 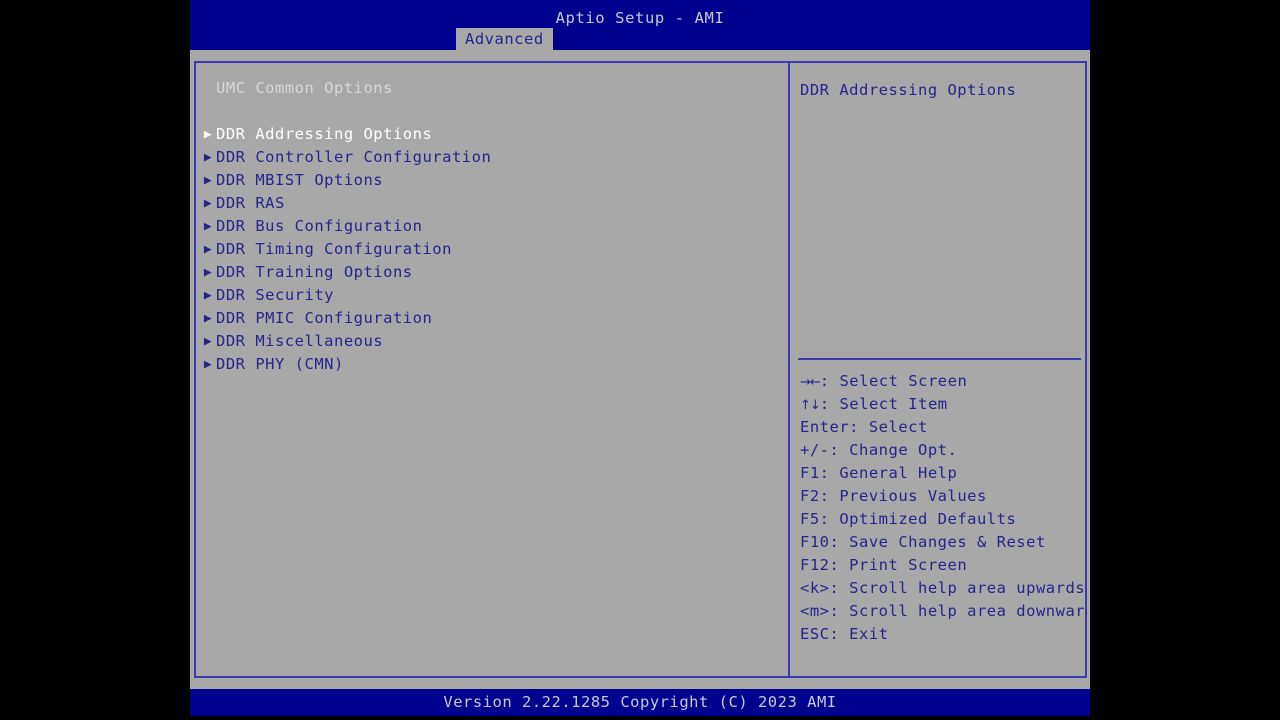 I want to click on title-bar: Aptio Setup - AMI Advanced, so click(x=640, y=25).